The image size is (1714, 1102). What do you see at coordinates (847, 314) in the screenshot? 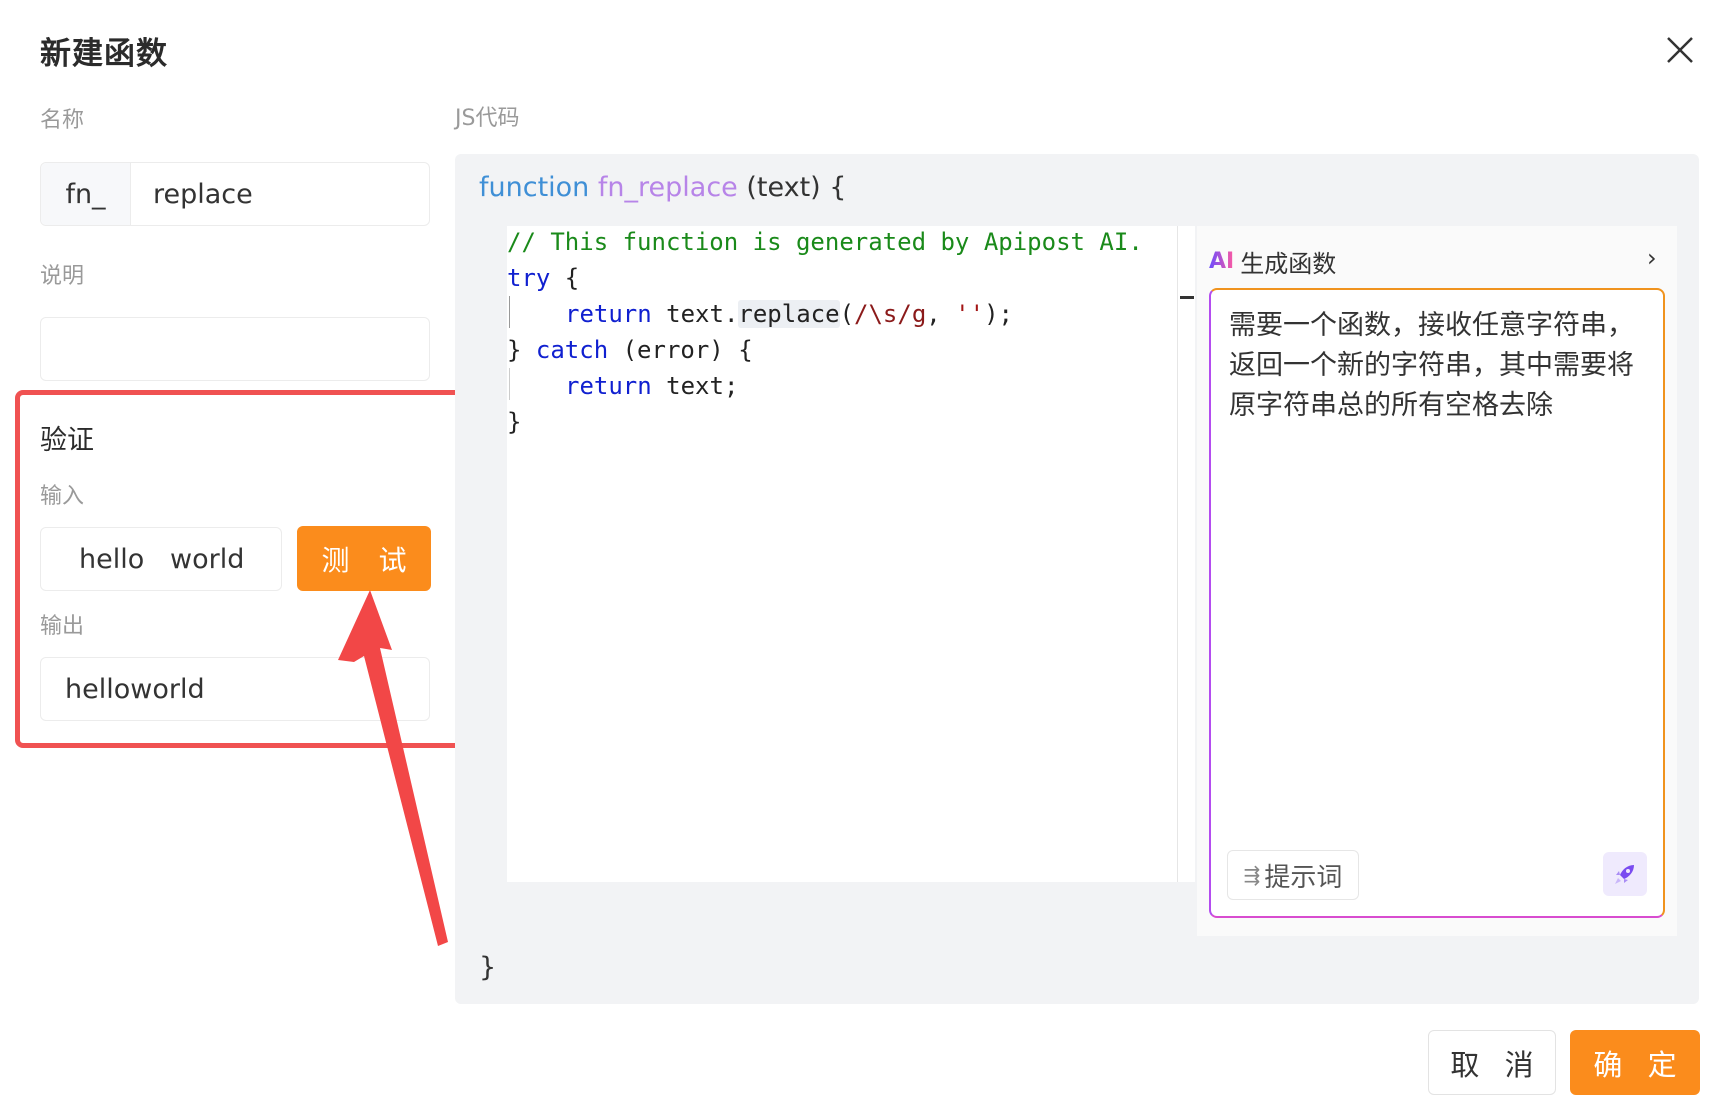
I see `code-text: (` at bounding box center [847, 314].